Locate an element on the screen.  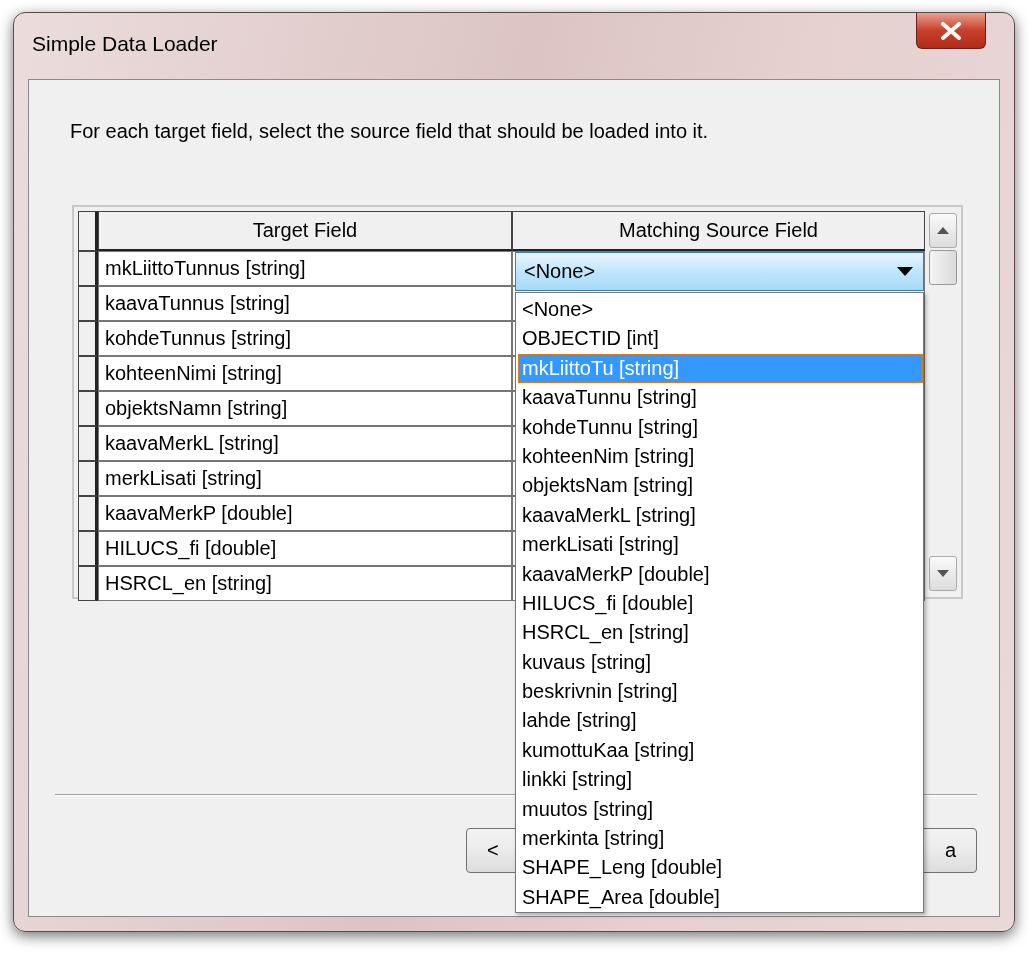
scroll-down-button is located at coordinates (943, 573).